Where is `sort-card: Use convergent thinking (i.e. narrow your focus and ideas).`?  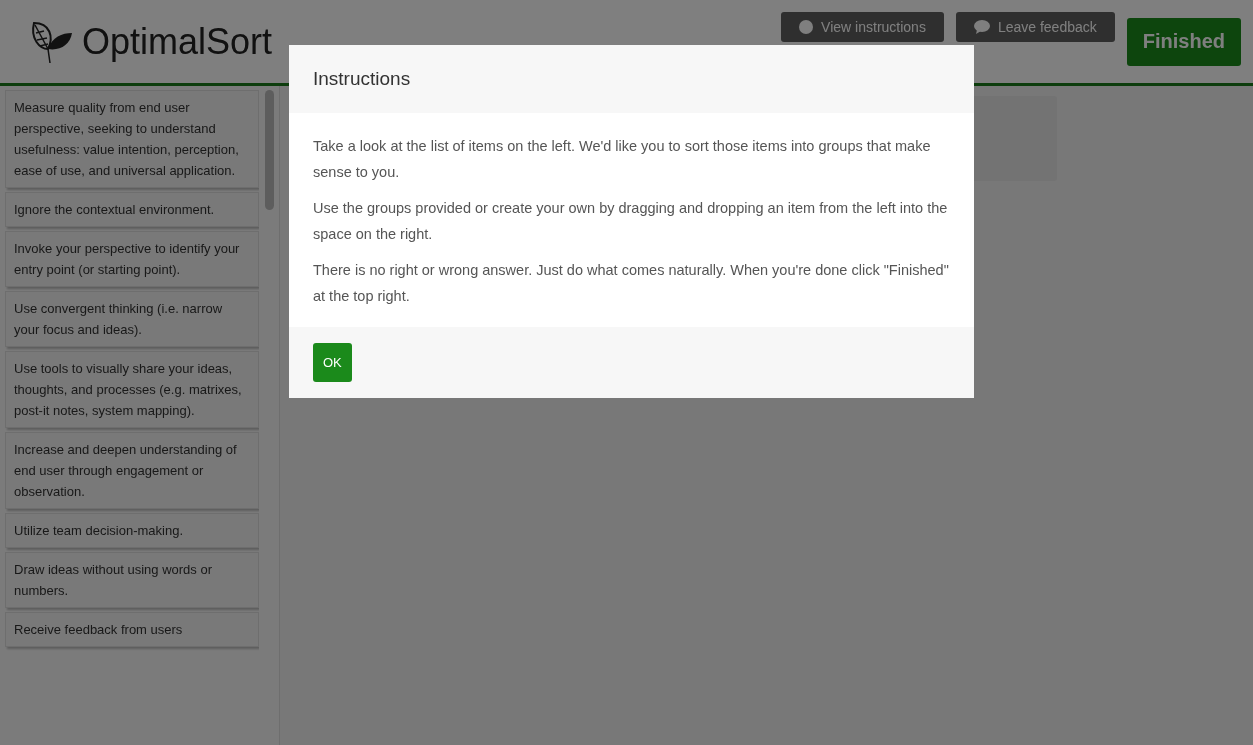 sort-card: Use convergent thinking (i.e. narrow your focus and ideas). is located at coordinates (132, 319).